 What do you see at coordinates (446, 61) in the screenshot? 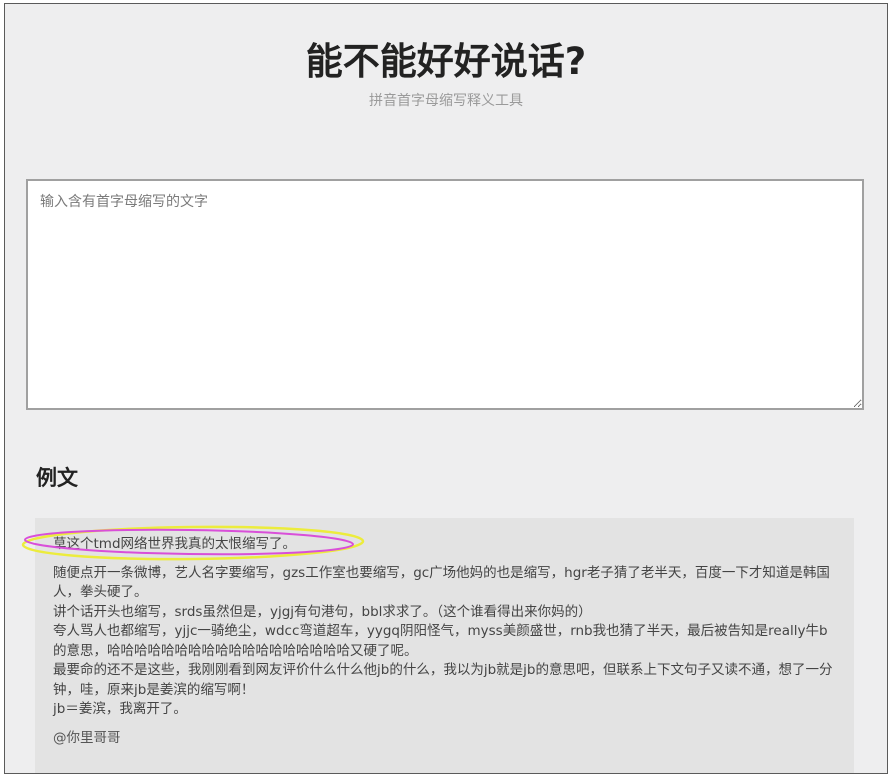
I see `page-title: 能不能好好说话?` at bounding box center [446, 61].